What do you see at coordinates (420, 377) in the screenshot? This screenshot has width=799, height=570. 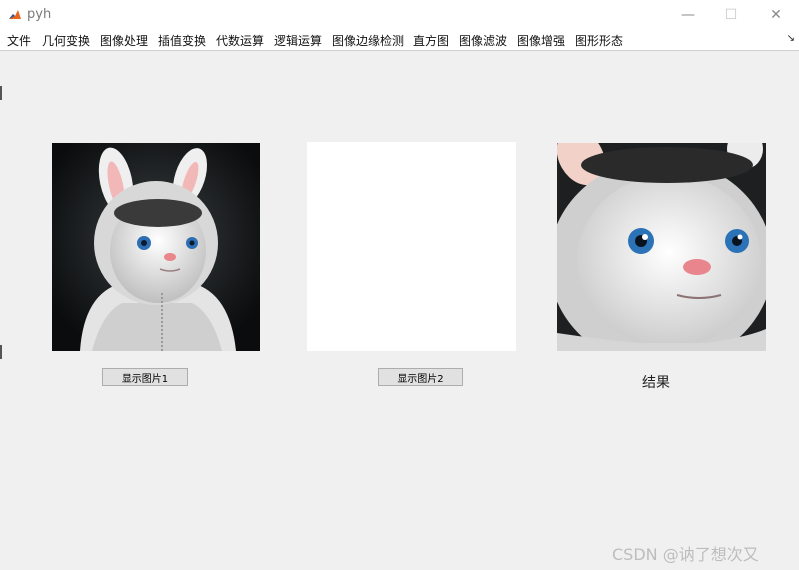 I see `show-image2-button: 显示图片2` at bounding box center [420, 377].